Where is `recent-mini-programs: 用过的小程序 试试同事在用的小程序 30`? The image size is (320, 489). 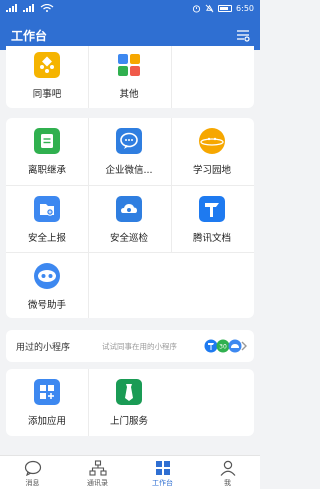
recent-mini-programs: 用过的小程序 试试同事在用的小程序 30 is located at coordinates (130, 346).